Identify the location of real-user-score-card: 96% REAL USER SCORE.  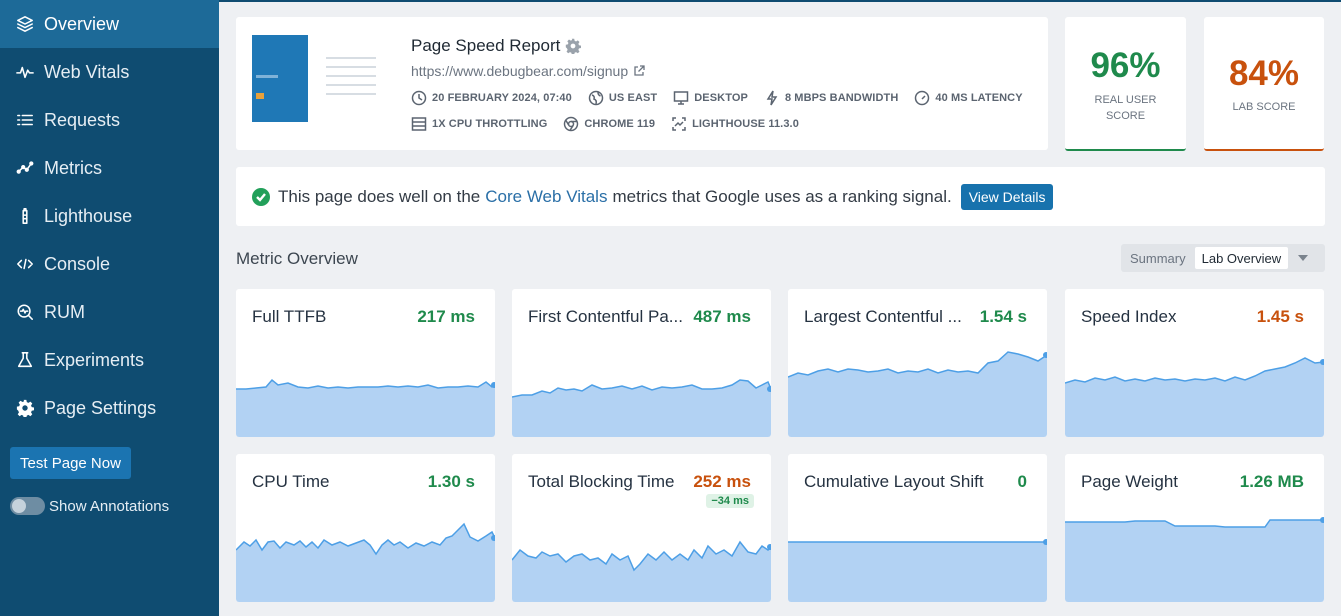
(1125, 84).